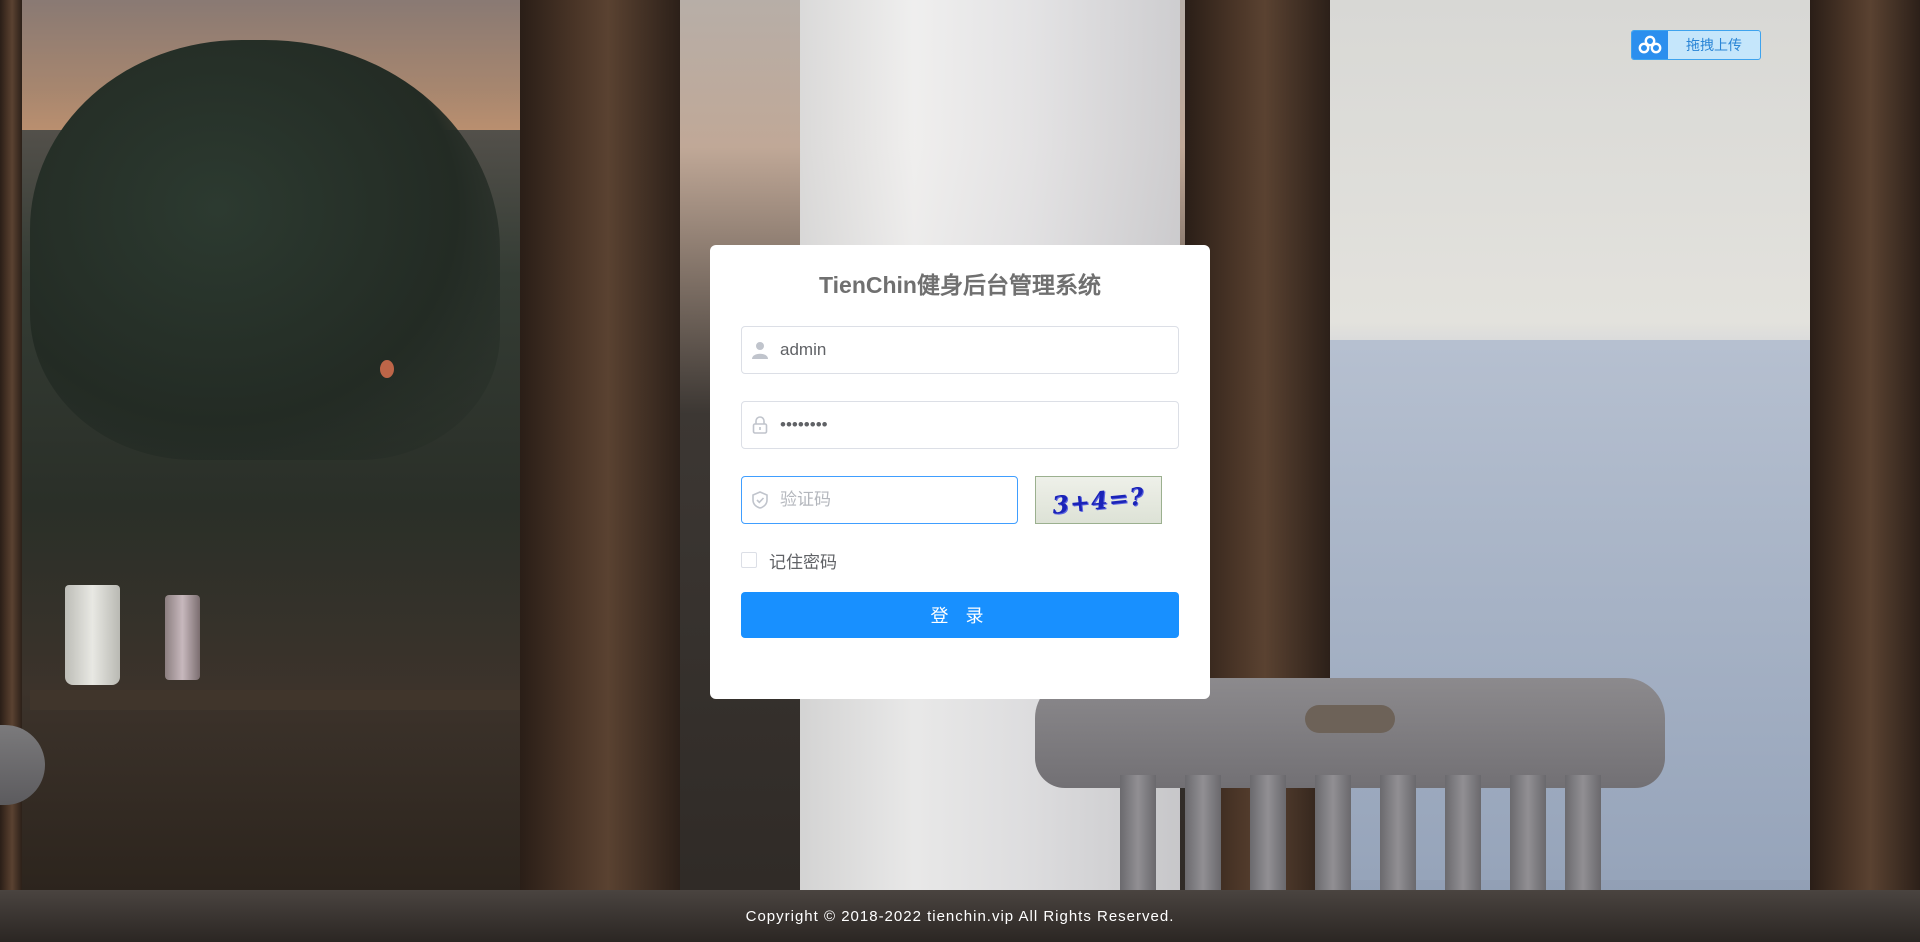  I want to click on drag-upload-button: 拖拽上传, so click(1696, 45).